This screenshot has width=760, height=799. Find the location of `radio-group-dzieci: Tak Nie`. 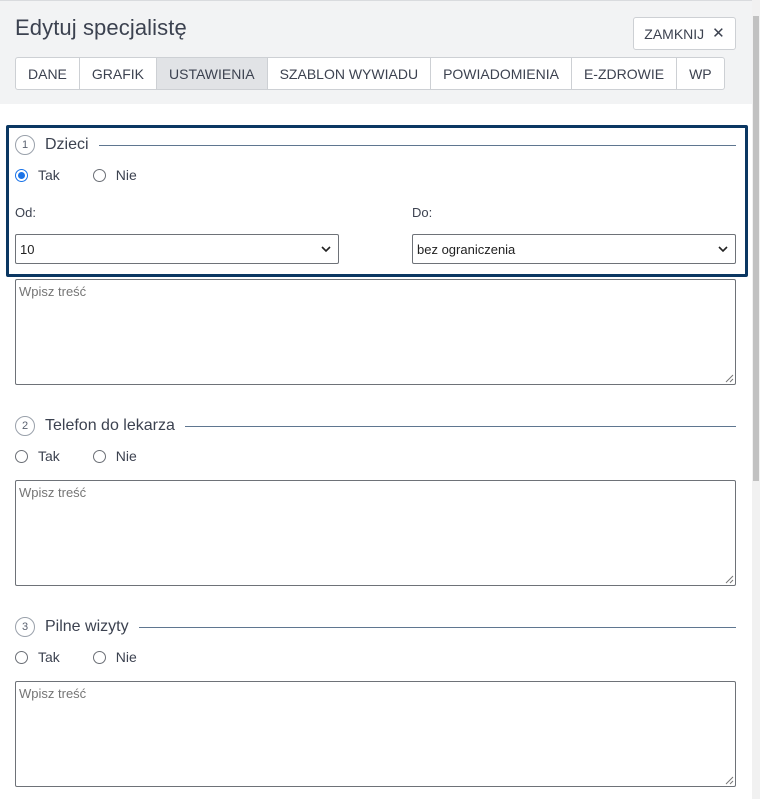

radio-group-dzieci: Tak Nie is located at coordinates (92, 175).